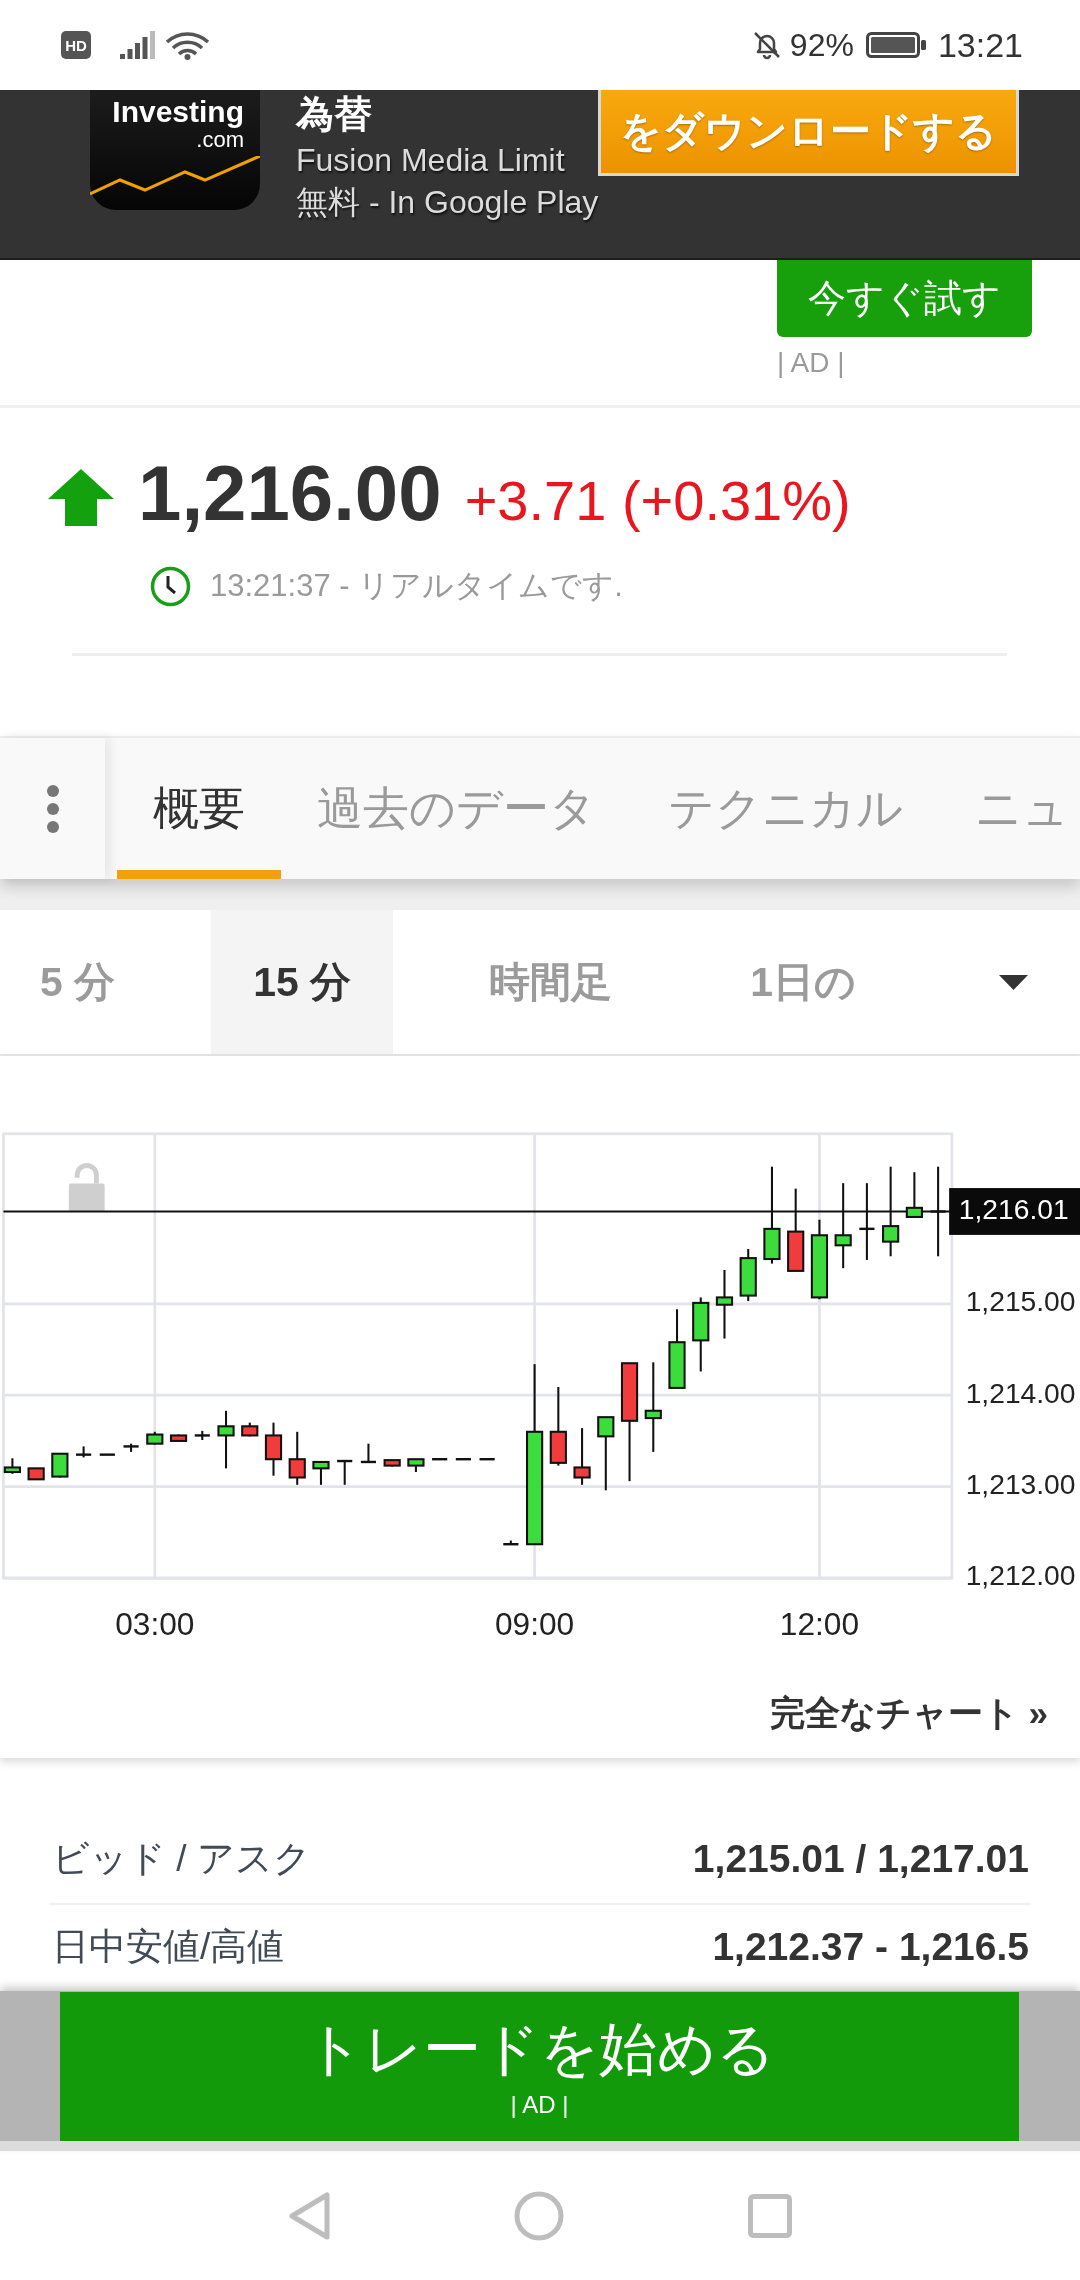 The image size is (1080, 2280). Describe the element at coordinates (220, 140) in the screenshot. I see `app-logo-domain: .com` at that location.